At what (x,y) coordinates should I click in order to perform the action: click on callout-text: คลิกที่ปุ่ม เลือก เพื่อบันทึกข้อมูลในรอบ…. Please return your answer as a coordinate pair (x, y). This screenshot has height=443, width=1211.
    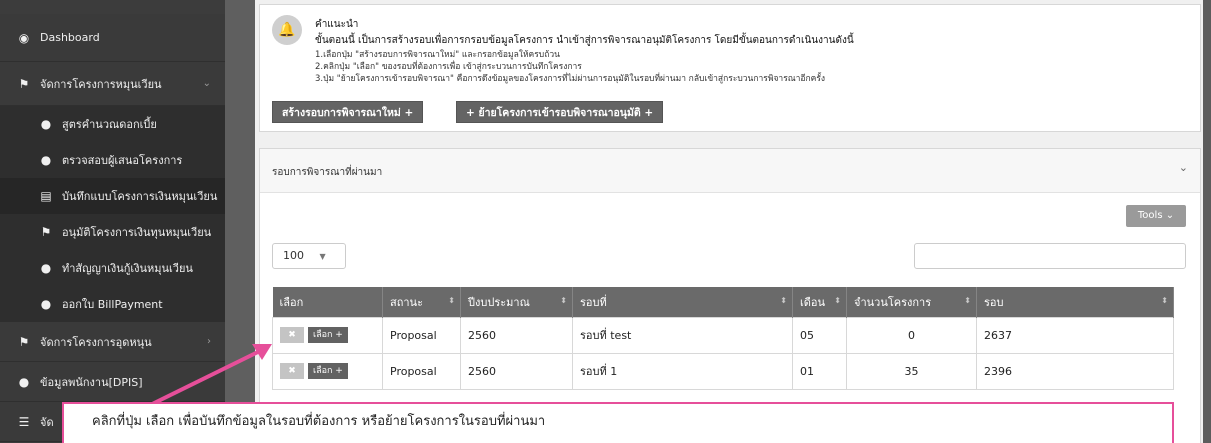
    Looking at the image, I should click on (319, 421).